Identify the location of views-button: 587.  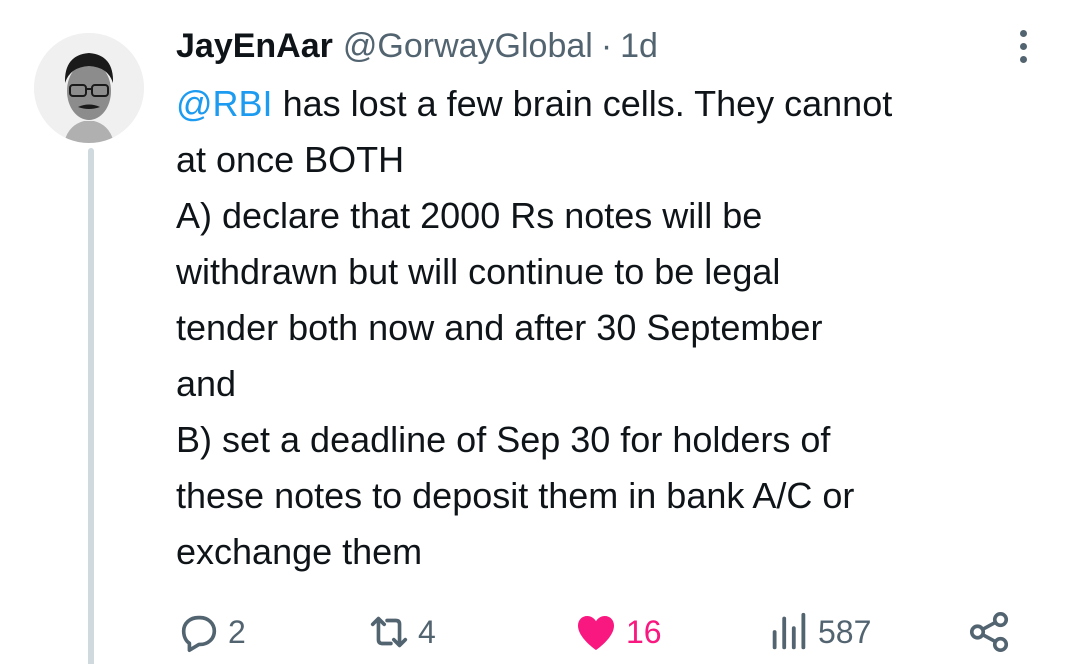
(818, 632).